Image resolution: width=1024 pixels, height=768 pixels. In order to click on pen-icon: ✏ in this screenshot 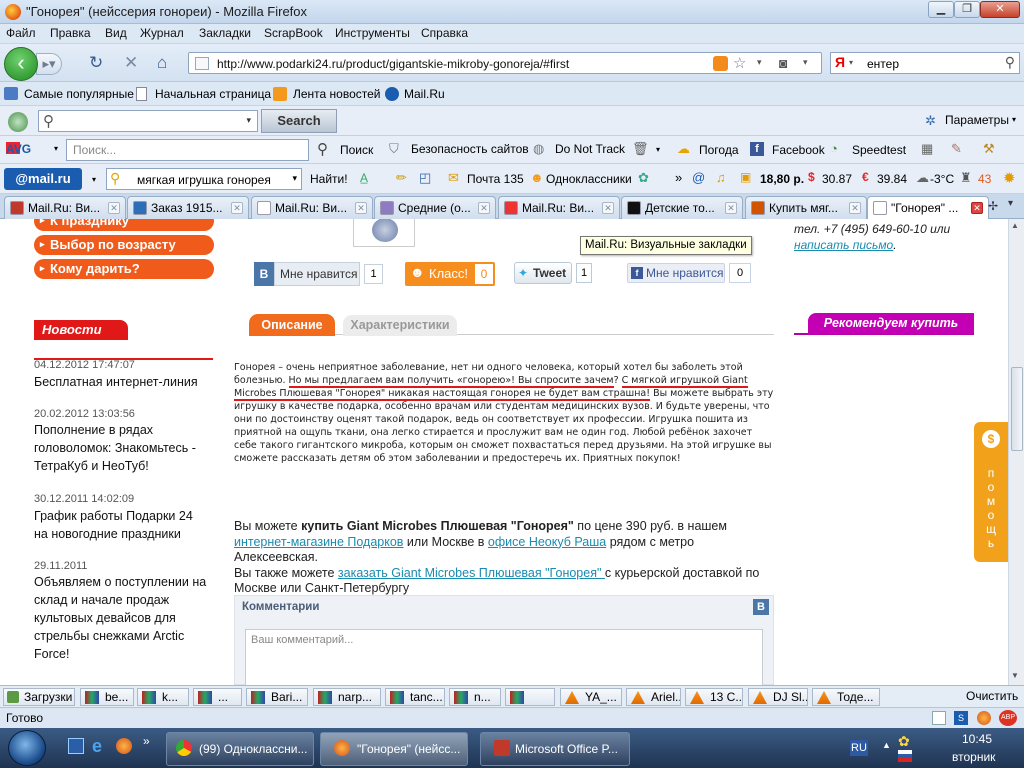, I will do `click(401, 178)`.